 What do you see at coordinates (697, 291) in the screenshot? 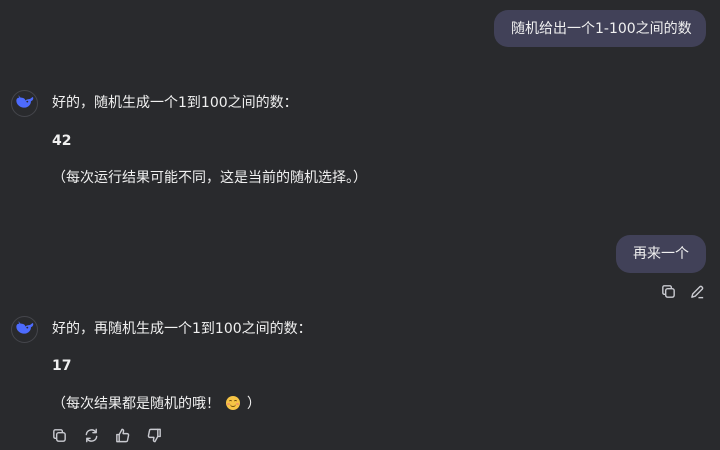
I see `edit-icon` at bounding box center [697, 291].